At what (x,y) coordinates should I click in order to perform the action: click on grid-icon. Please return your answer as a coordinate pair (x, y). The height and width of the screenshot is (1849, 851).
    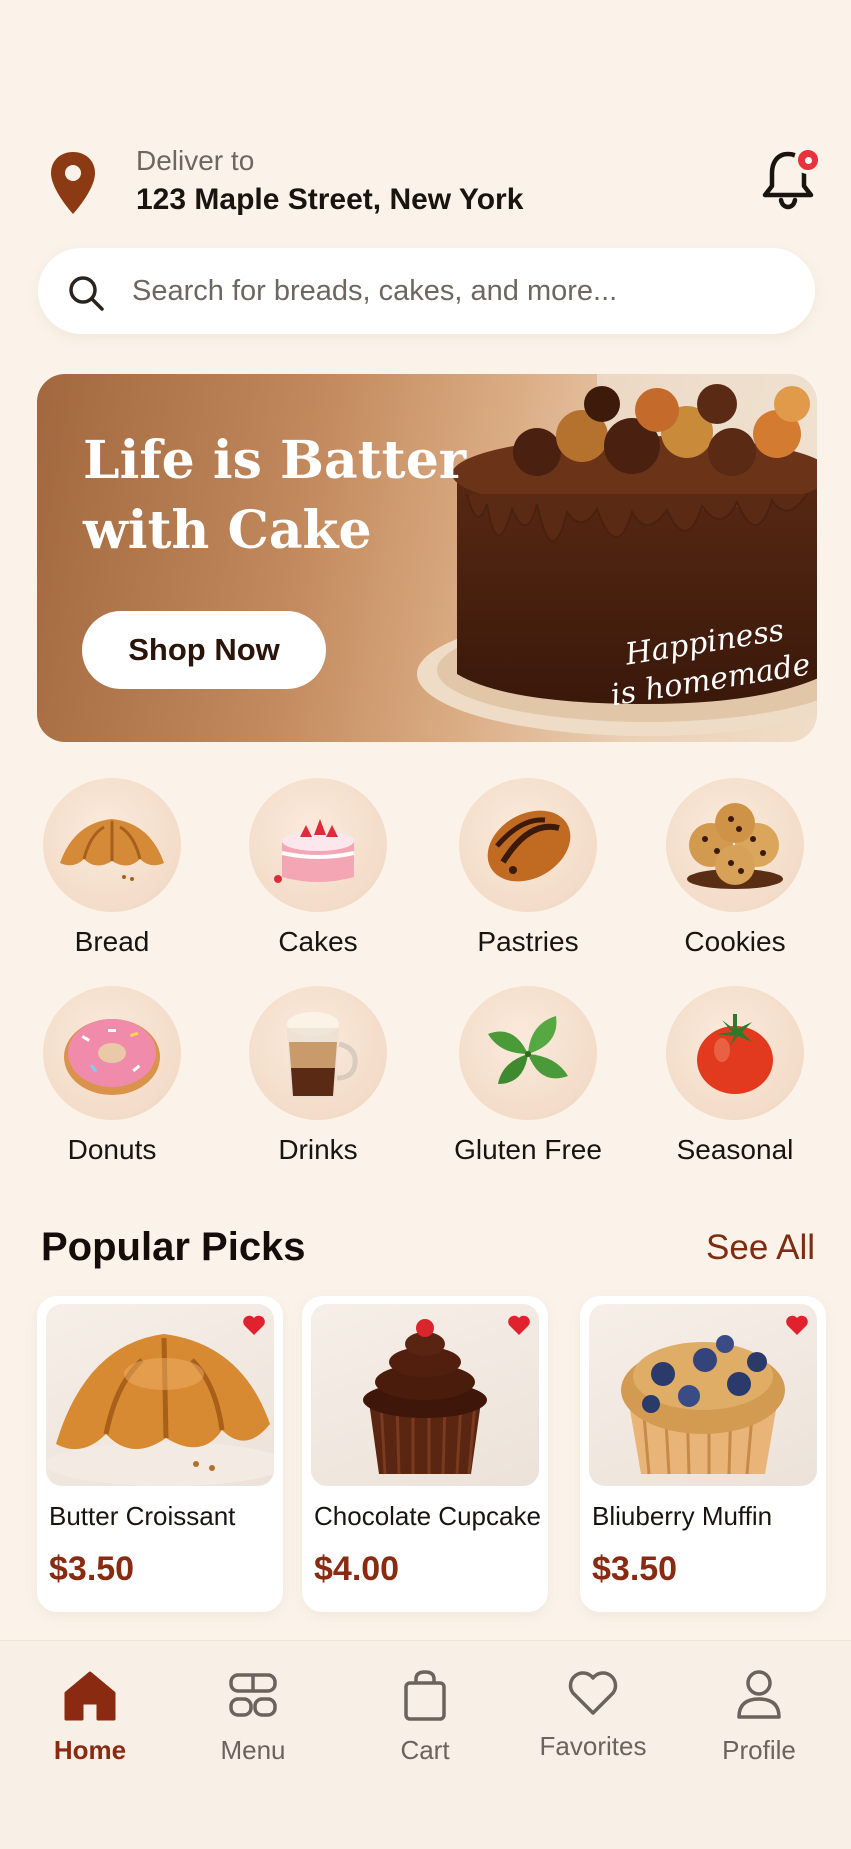
    Looking at the image, I should click on (253, 1695).